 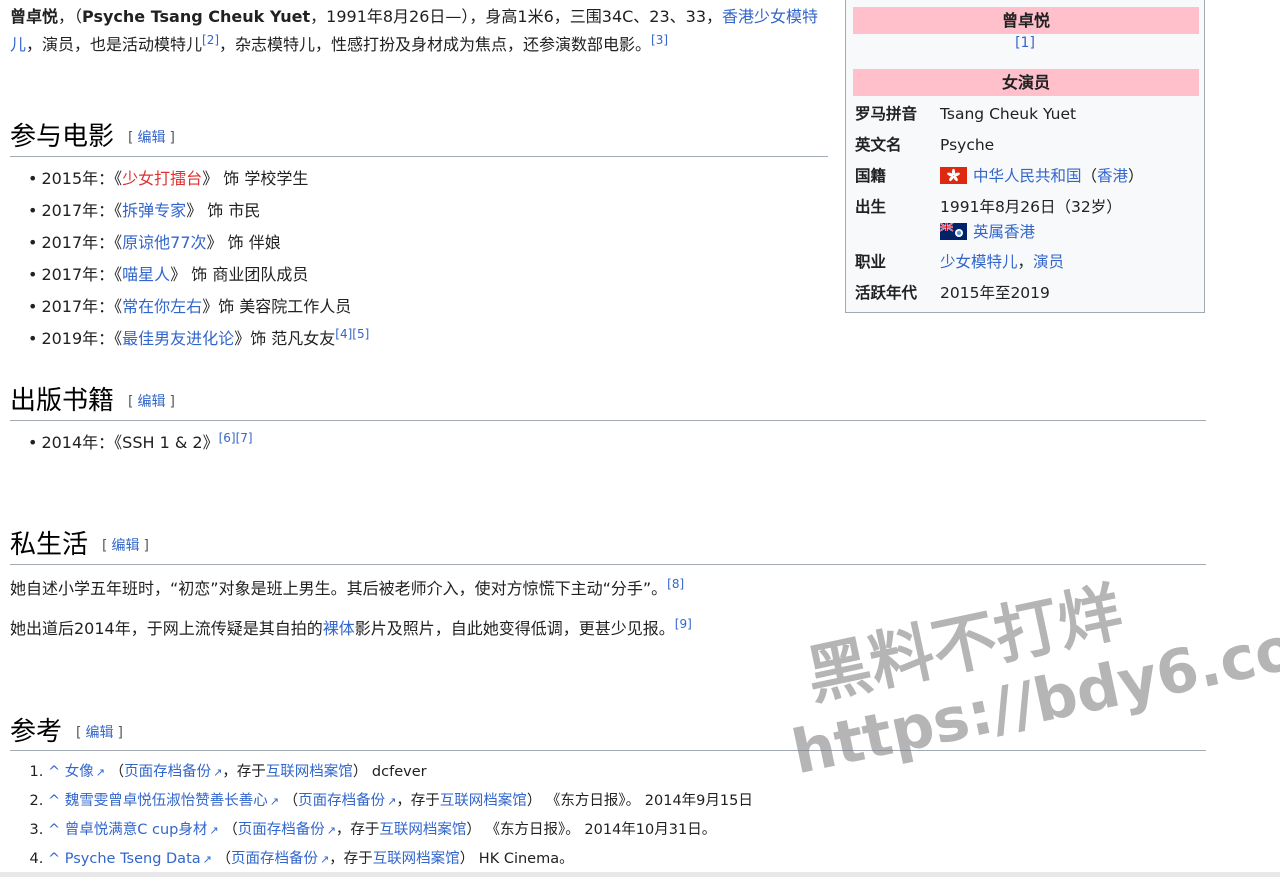 I want to click on film-title-link: 最佳男友进化论, so click(x=178, y=338).